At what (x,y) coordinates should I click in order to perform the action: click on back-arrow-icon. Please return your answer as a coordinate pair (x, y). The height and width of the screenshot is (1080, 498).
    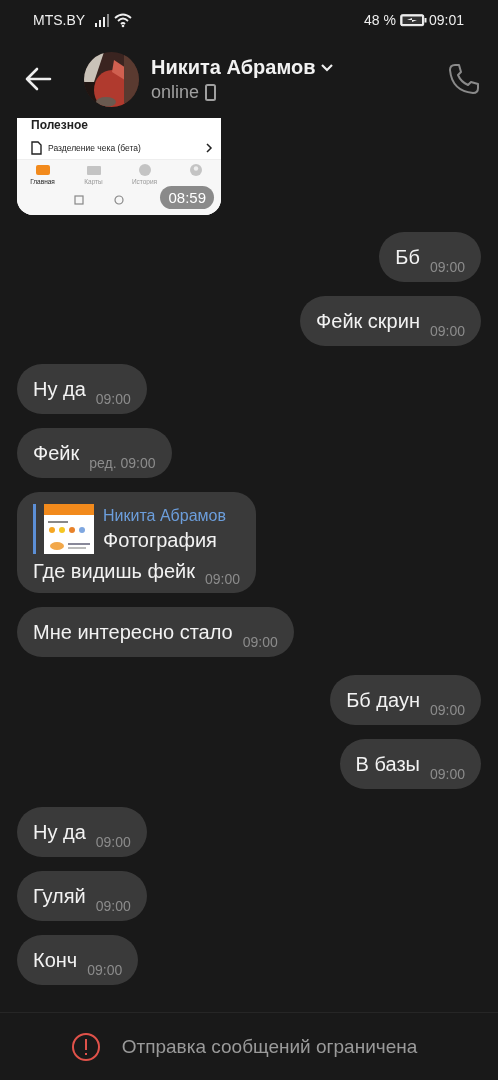
    Looking at the image, I should click on (38, 79).